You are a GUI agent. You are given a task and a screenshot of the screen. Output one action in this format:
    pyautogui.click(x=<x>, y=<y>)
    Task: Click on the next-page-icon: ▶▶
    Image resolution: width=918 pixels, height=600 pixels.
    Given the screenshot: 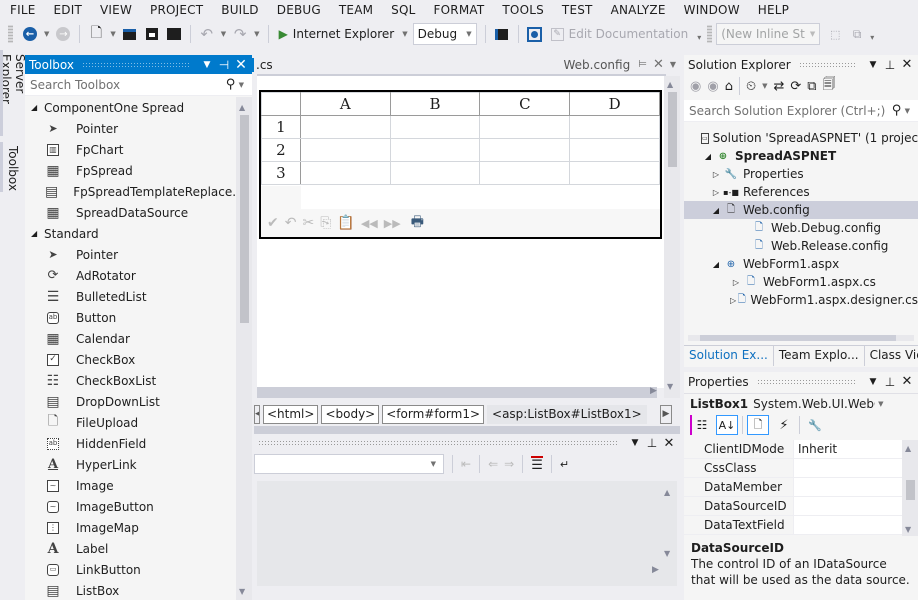 What is the action you would take?
    pyautogui.click(x=392, y=223)
    